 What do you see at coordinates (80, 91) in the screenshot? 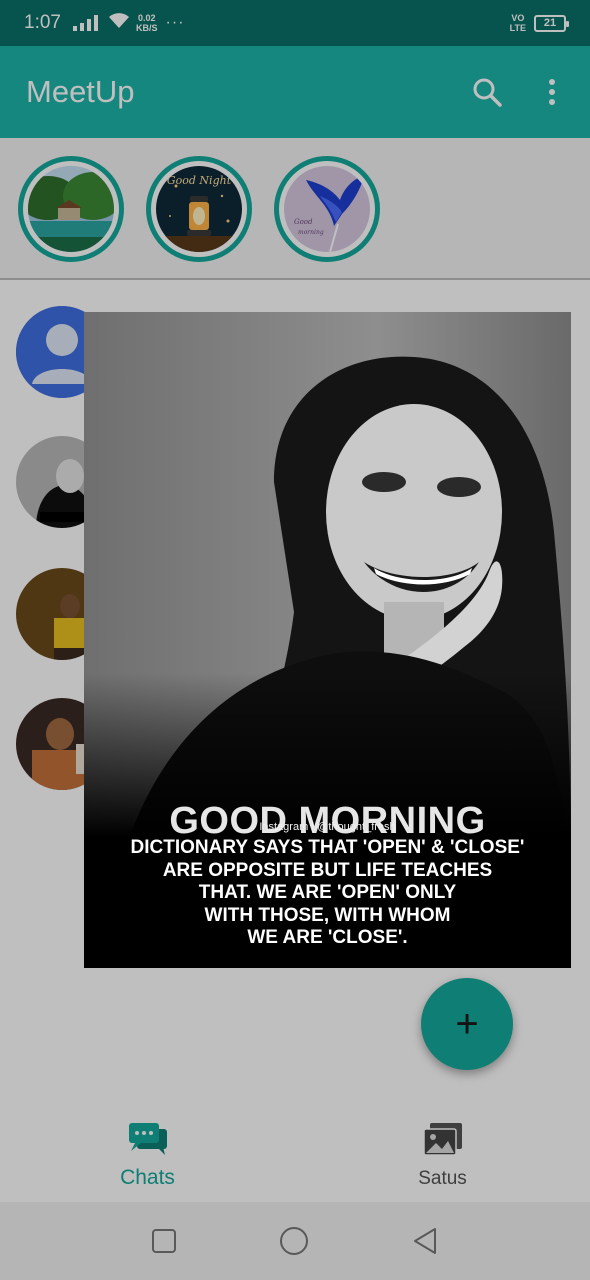
I see `app-title: MeetUp` at bounding box center [80, 91].